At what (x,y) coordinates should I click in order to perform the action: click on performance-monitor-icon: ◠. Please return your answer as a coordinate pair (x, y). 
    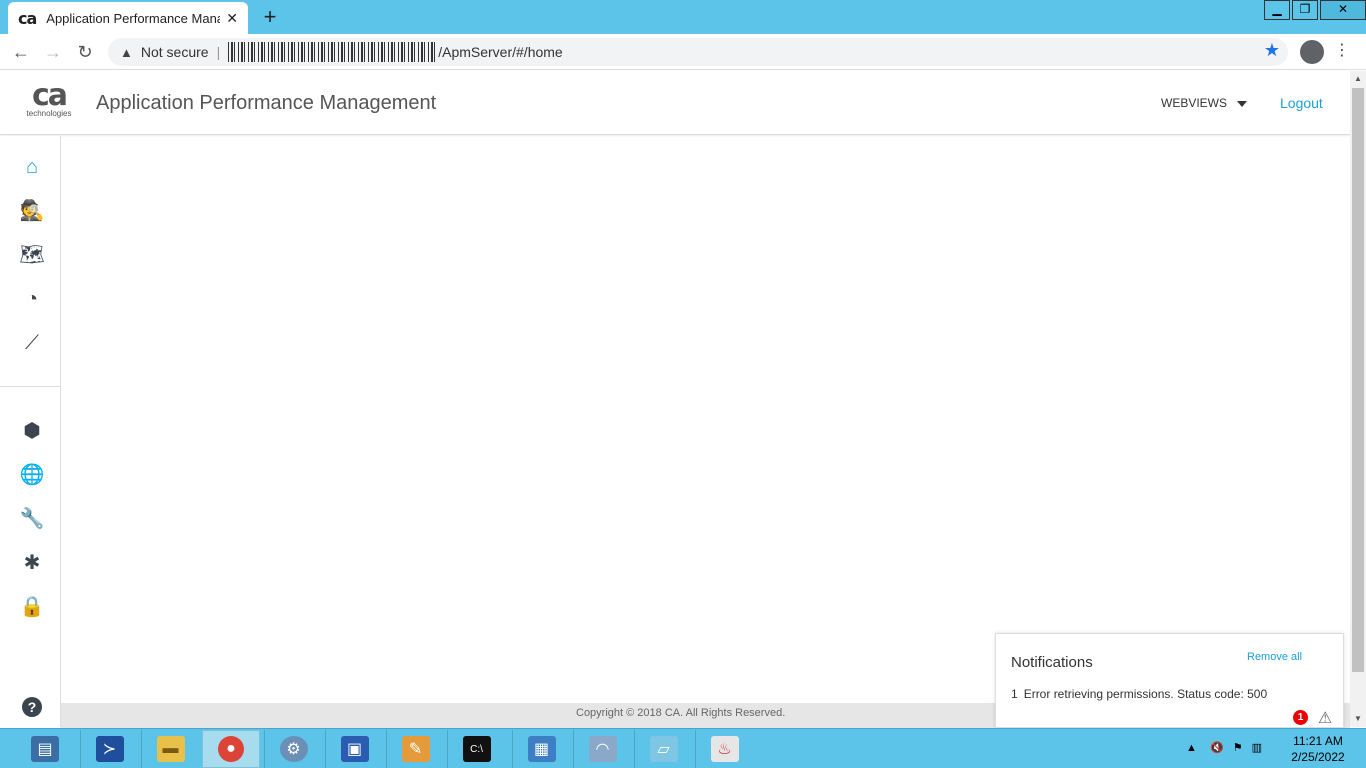
    Looking at the image, I should click on (602, 749).